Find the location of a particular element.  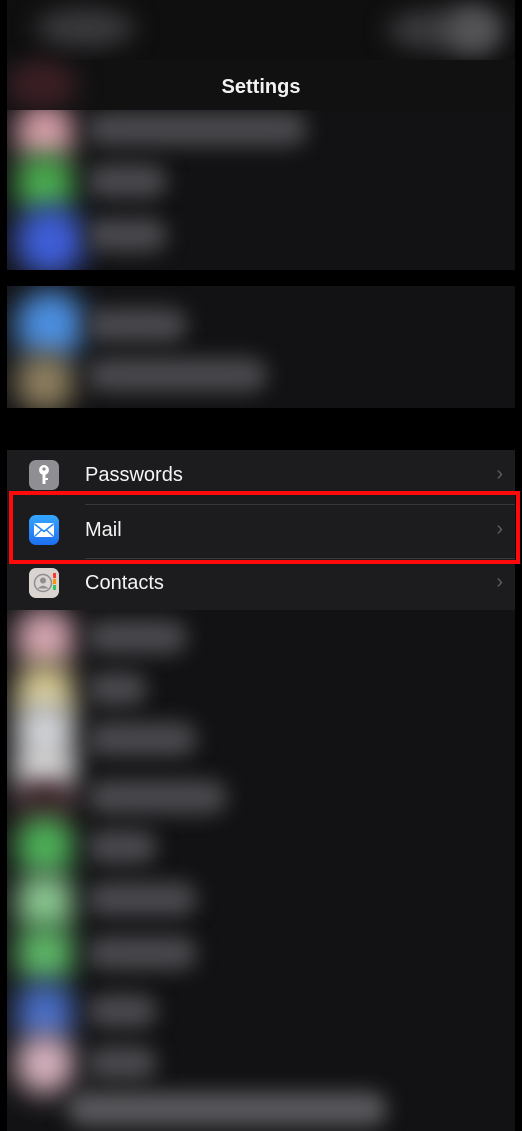

key-icon is located at coordinates (44, 475).